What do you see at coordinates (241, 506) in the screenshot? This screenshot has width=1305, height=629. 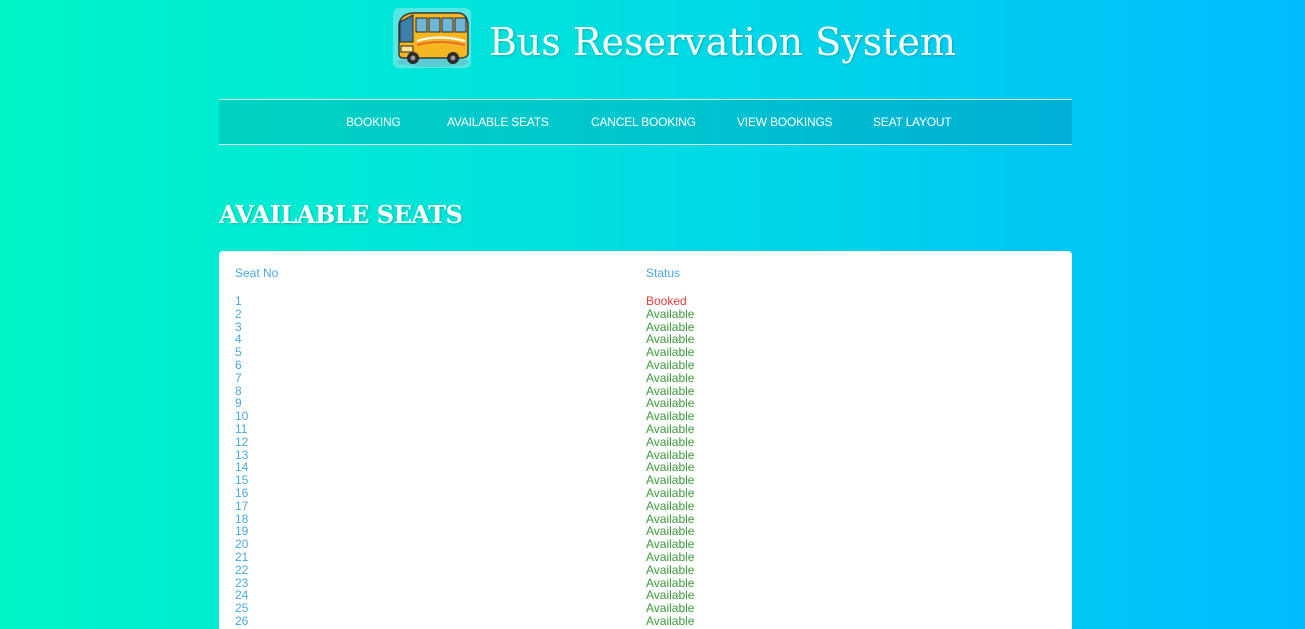 I see `seat-number-link: 17` at bounding box center [241, 506].